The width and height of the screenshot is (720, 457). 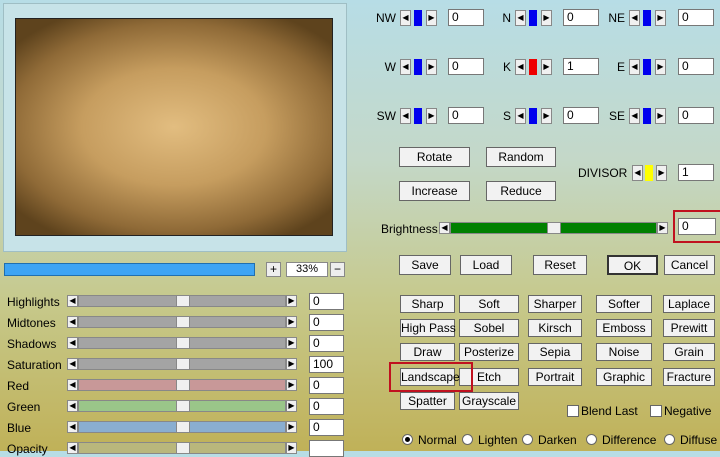 What do you see at coordinates (634, 116) in the screenshot?
I see `kernel-se-left-arrow: ◀` at bounding box center [634, 116].